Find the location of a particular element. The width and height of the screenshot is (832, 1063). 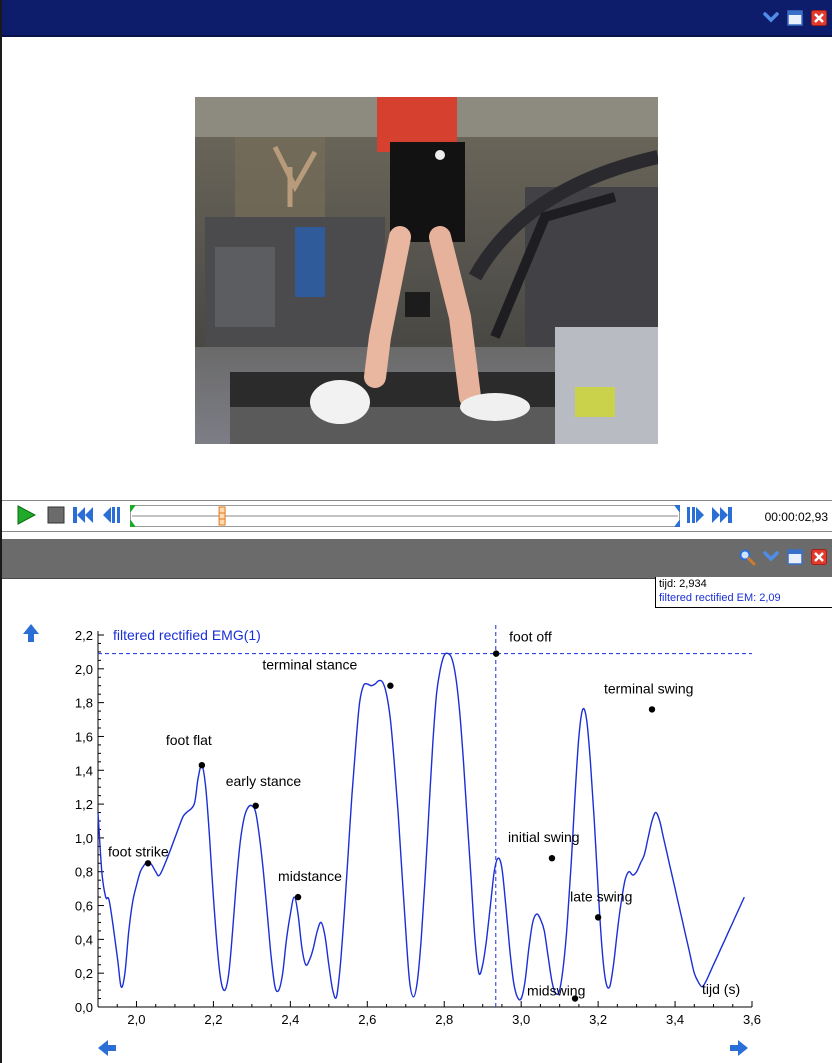

y-tick-label: 1,2 is located at coordinates (84, 804).